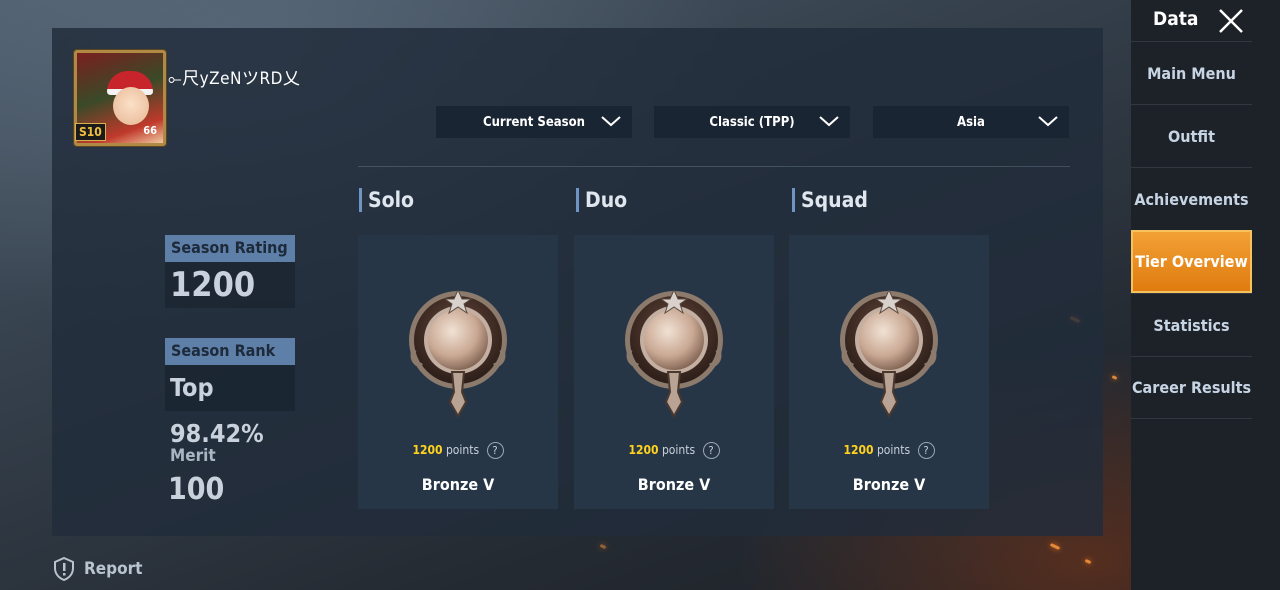  Describe the element at coordinates (113, 569) in the screenshot. I see `report-label: Report` at that location.